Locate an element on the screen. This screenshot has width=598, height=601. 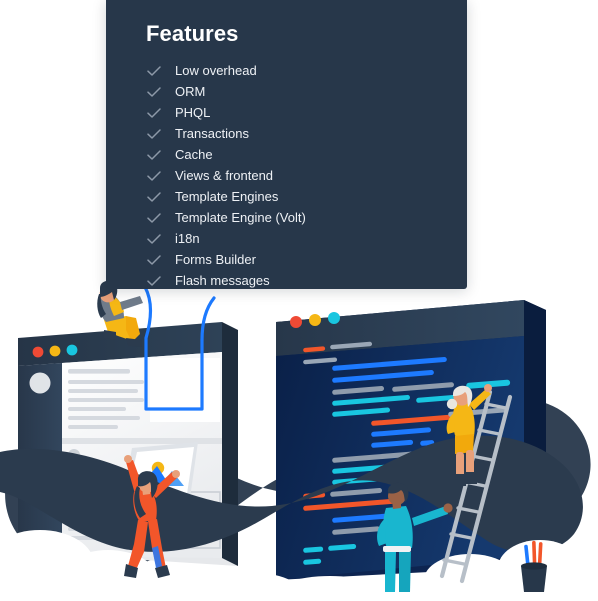
editor-dot-cyan is located at coordinates (334, 318).